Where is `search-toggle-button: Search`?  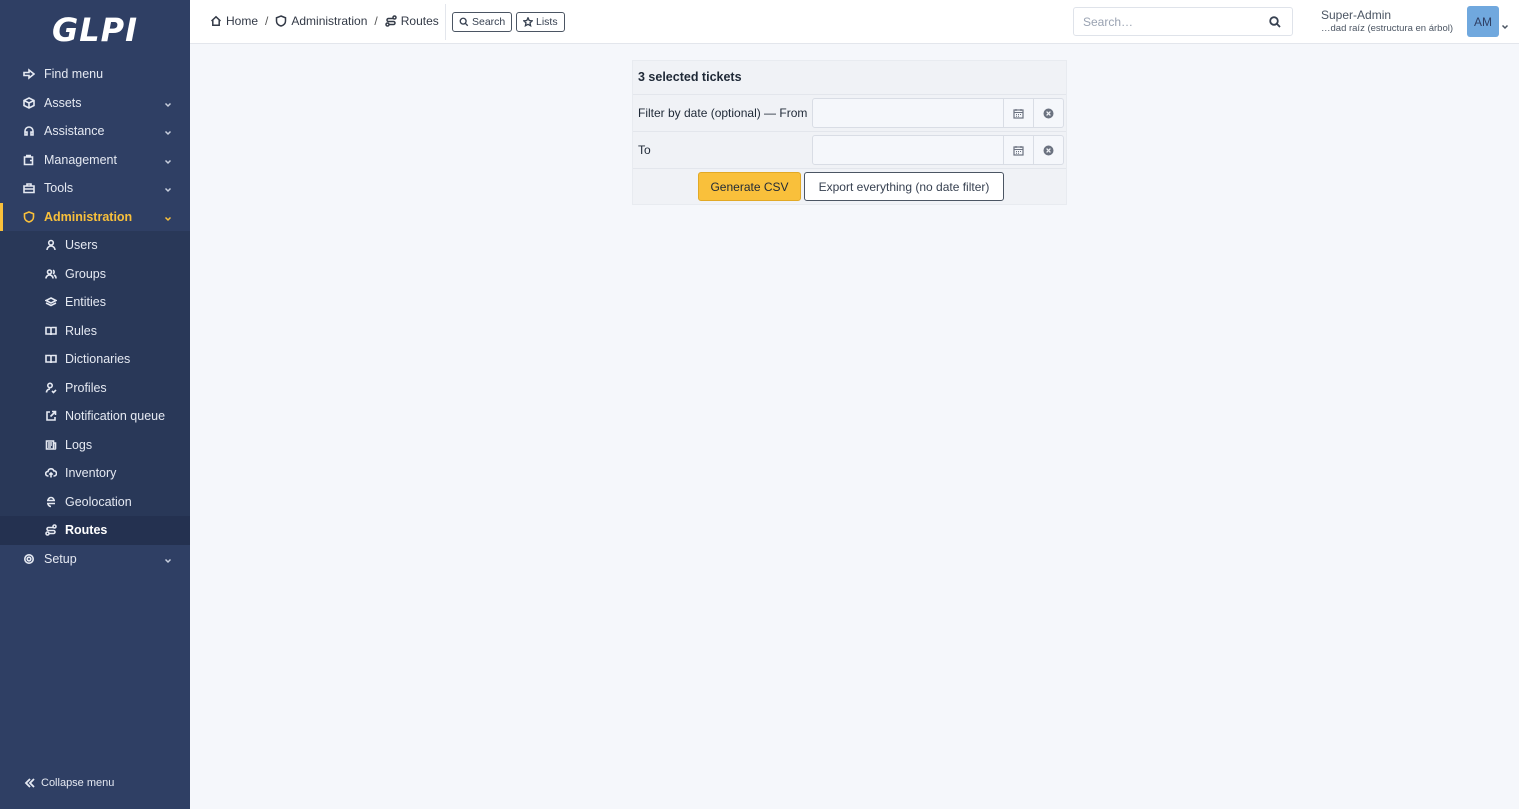
search-toggle-button: Search is located at coordinates (482, 22).